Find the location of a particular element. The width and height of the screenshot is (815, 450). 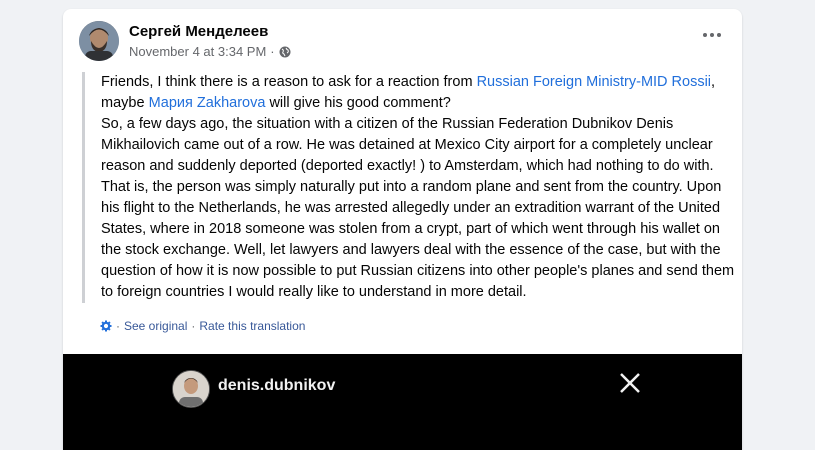

story-username: denis.dubnikov is located at coordinates (277, 385).